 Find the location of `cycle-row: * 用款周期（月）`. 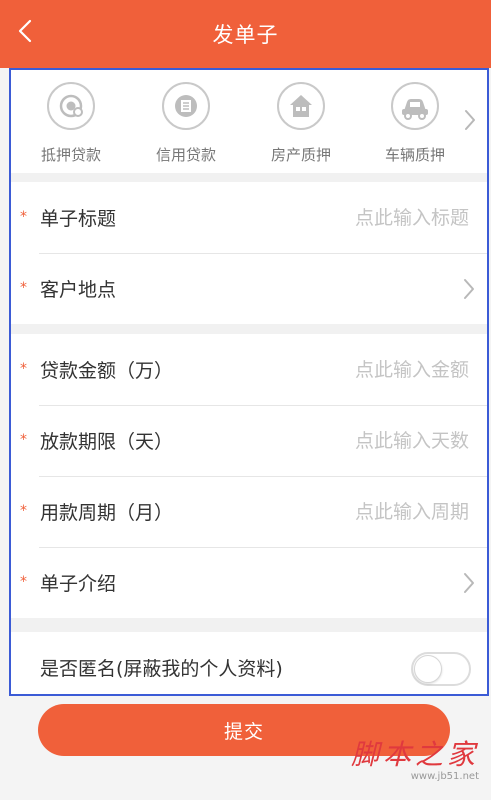

cycle-row: * 用款周期（月） is located at coordinates (249, 511).